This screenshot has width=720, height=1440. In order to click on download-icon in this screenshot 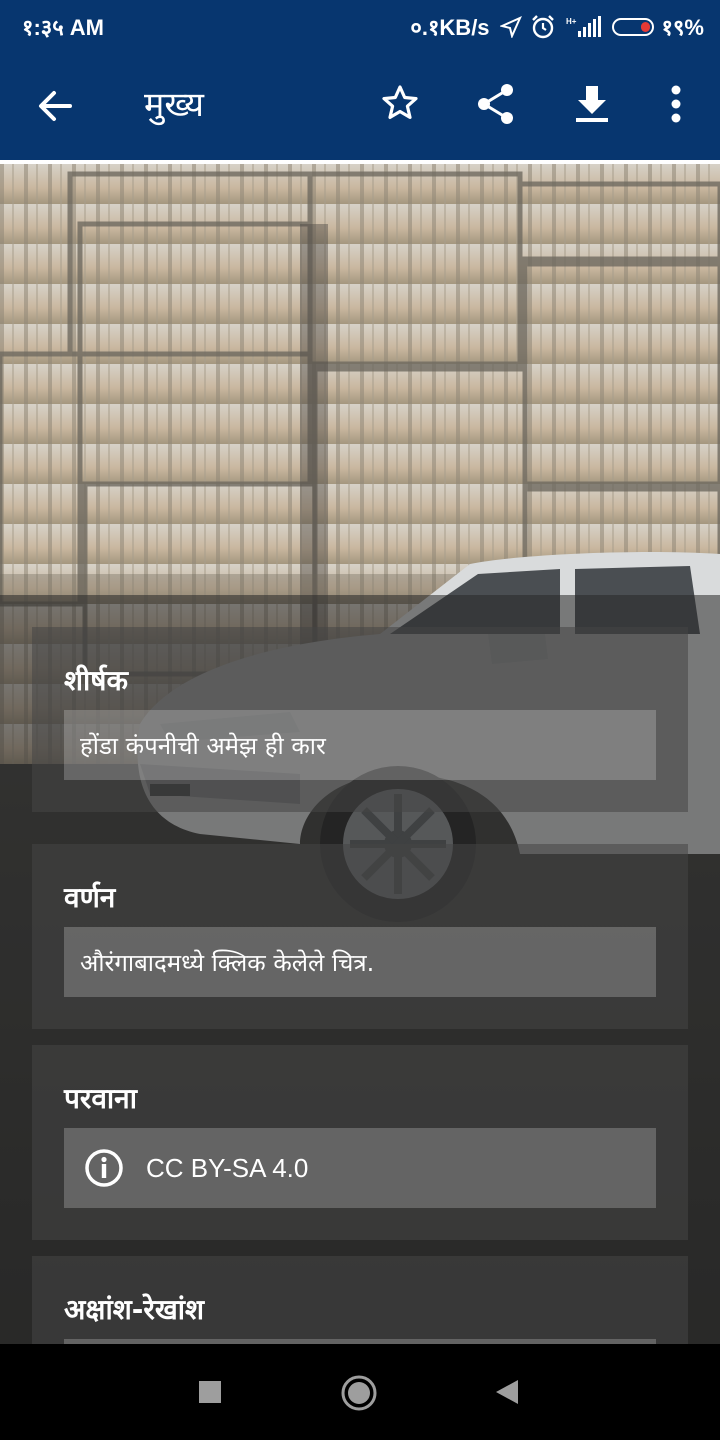, I will do `click(592, 104)`.